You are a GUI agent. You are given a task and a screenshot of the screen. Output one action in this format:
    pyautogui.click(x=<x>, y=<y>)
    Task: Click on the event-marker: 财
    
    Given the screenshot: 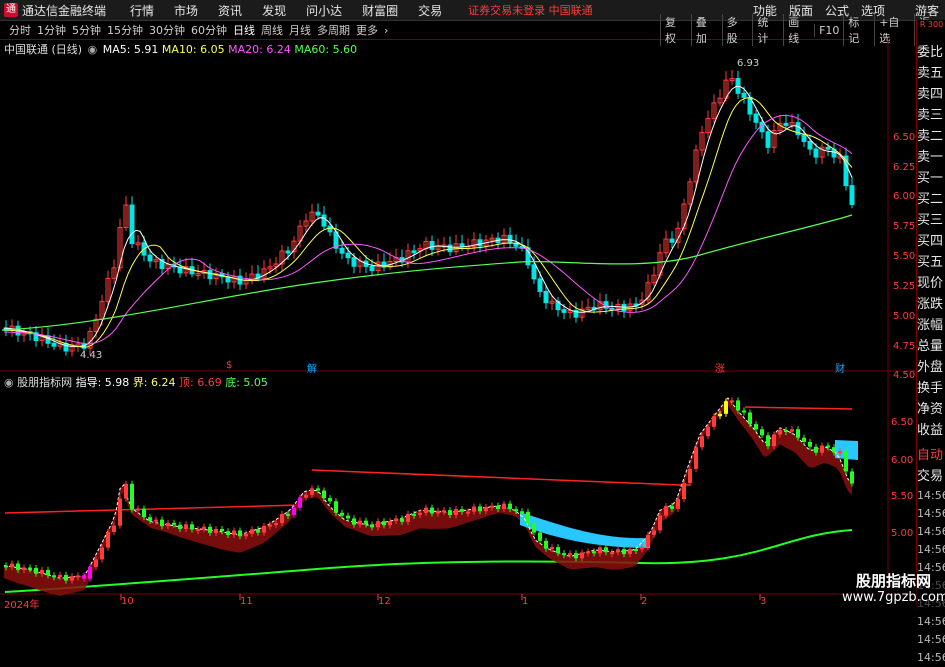 What is the action you would take?
    pyautogui.click(x=840, y=367)
    